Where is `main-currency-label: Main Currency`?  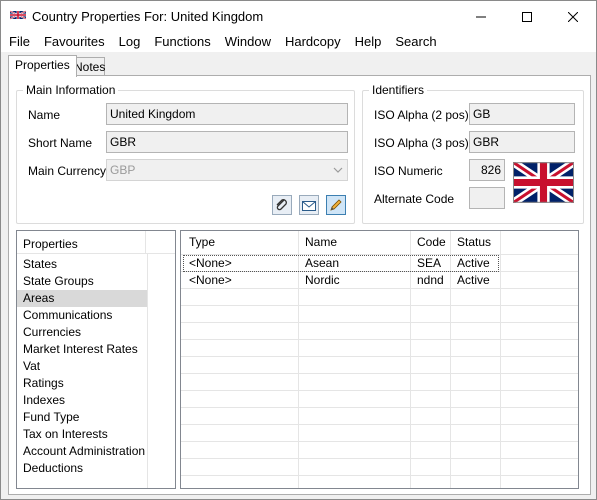 main-currency-label: Main Currency is located at coordinates (67, 171).